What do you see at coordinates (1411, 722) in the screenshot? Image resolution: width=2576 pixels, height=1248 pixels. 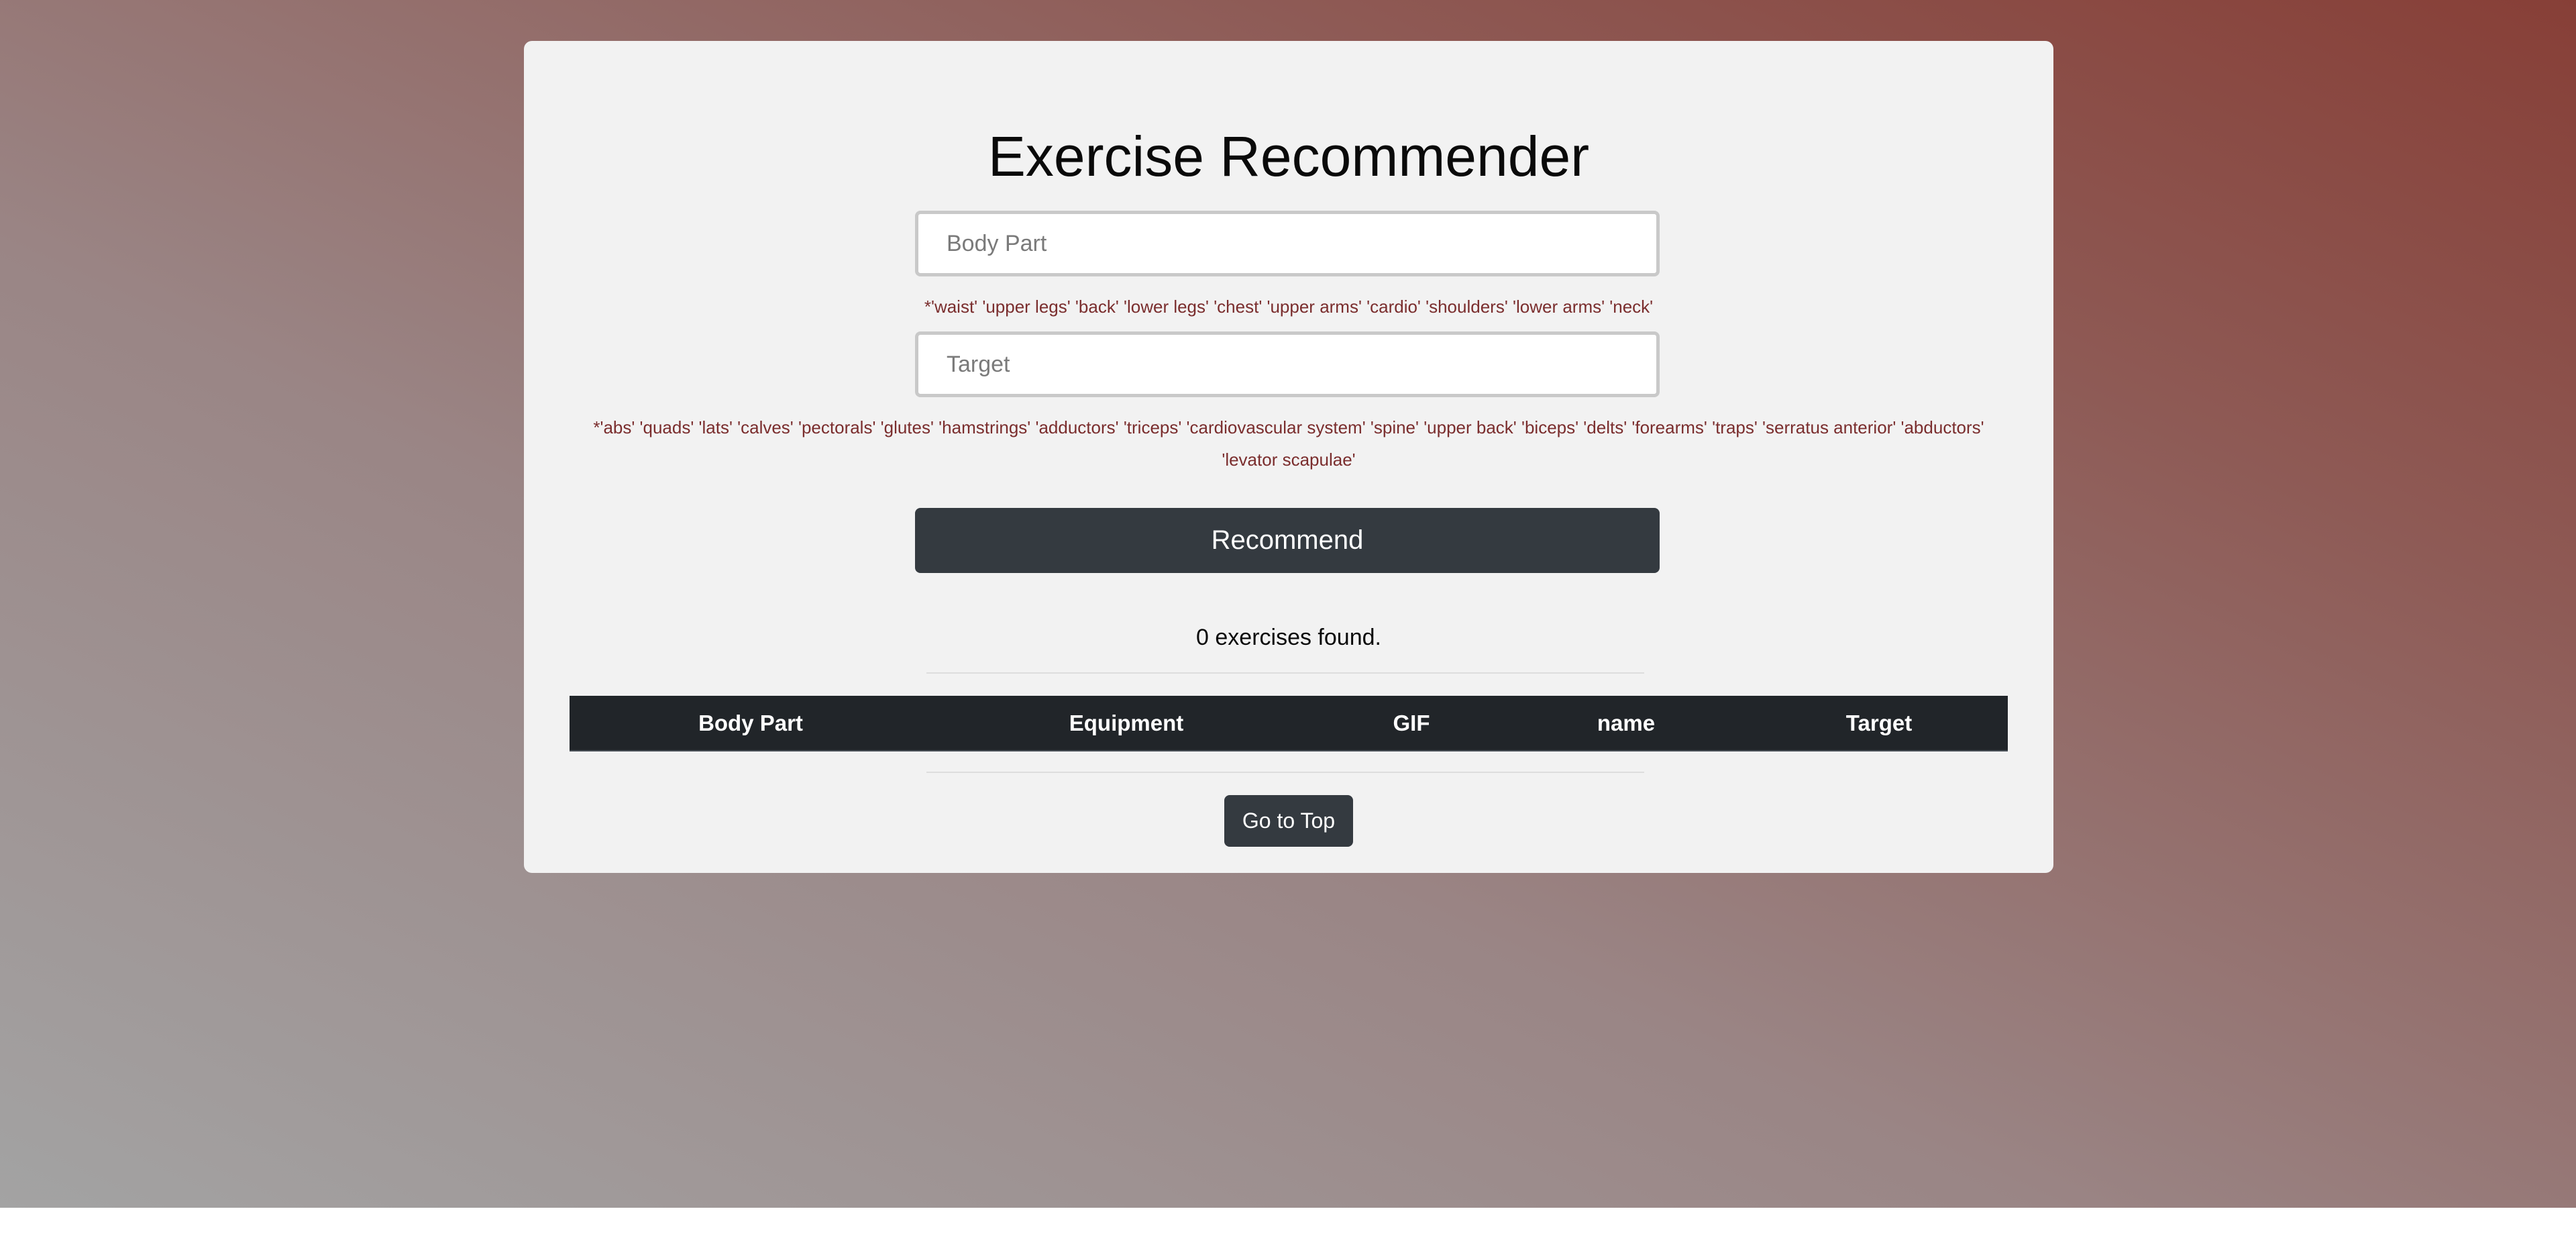 I see `column-header-gif: GIF` at bounding box center [1411, 722].